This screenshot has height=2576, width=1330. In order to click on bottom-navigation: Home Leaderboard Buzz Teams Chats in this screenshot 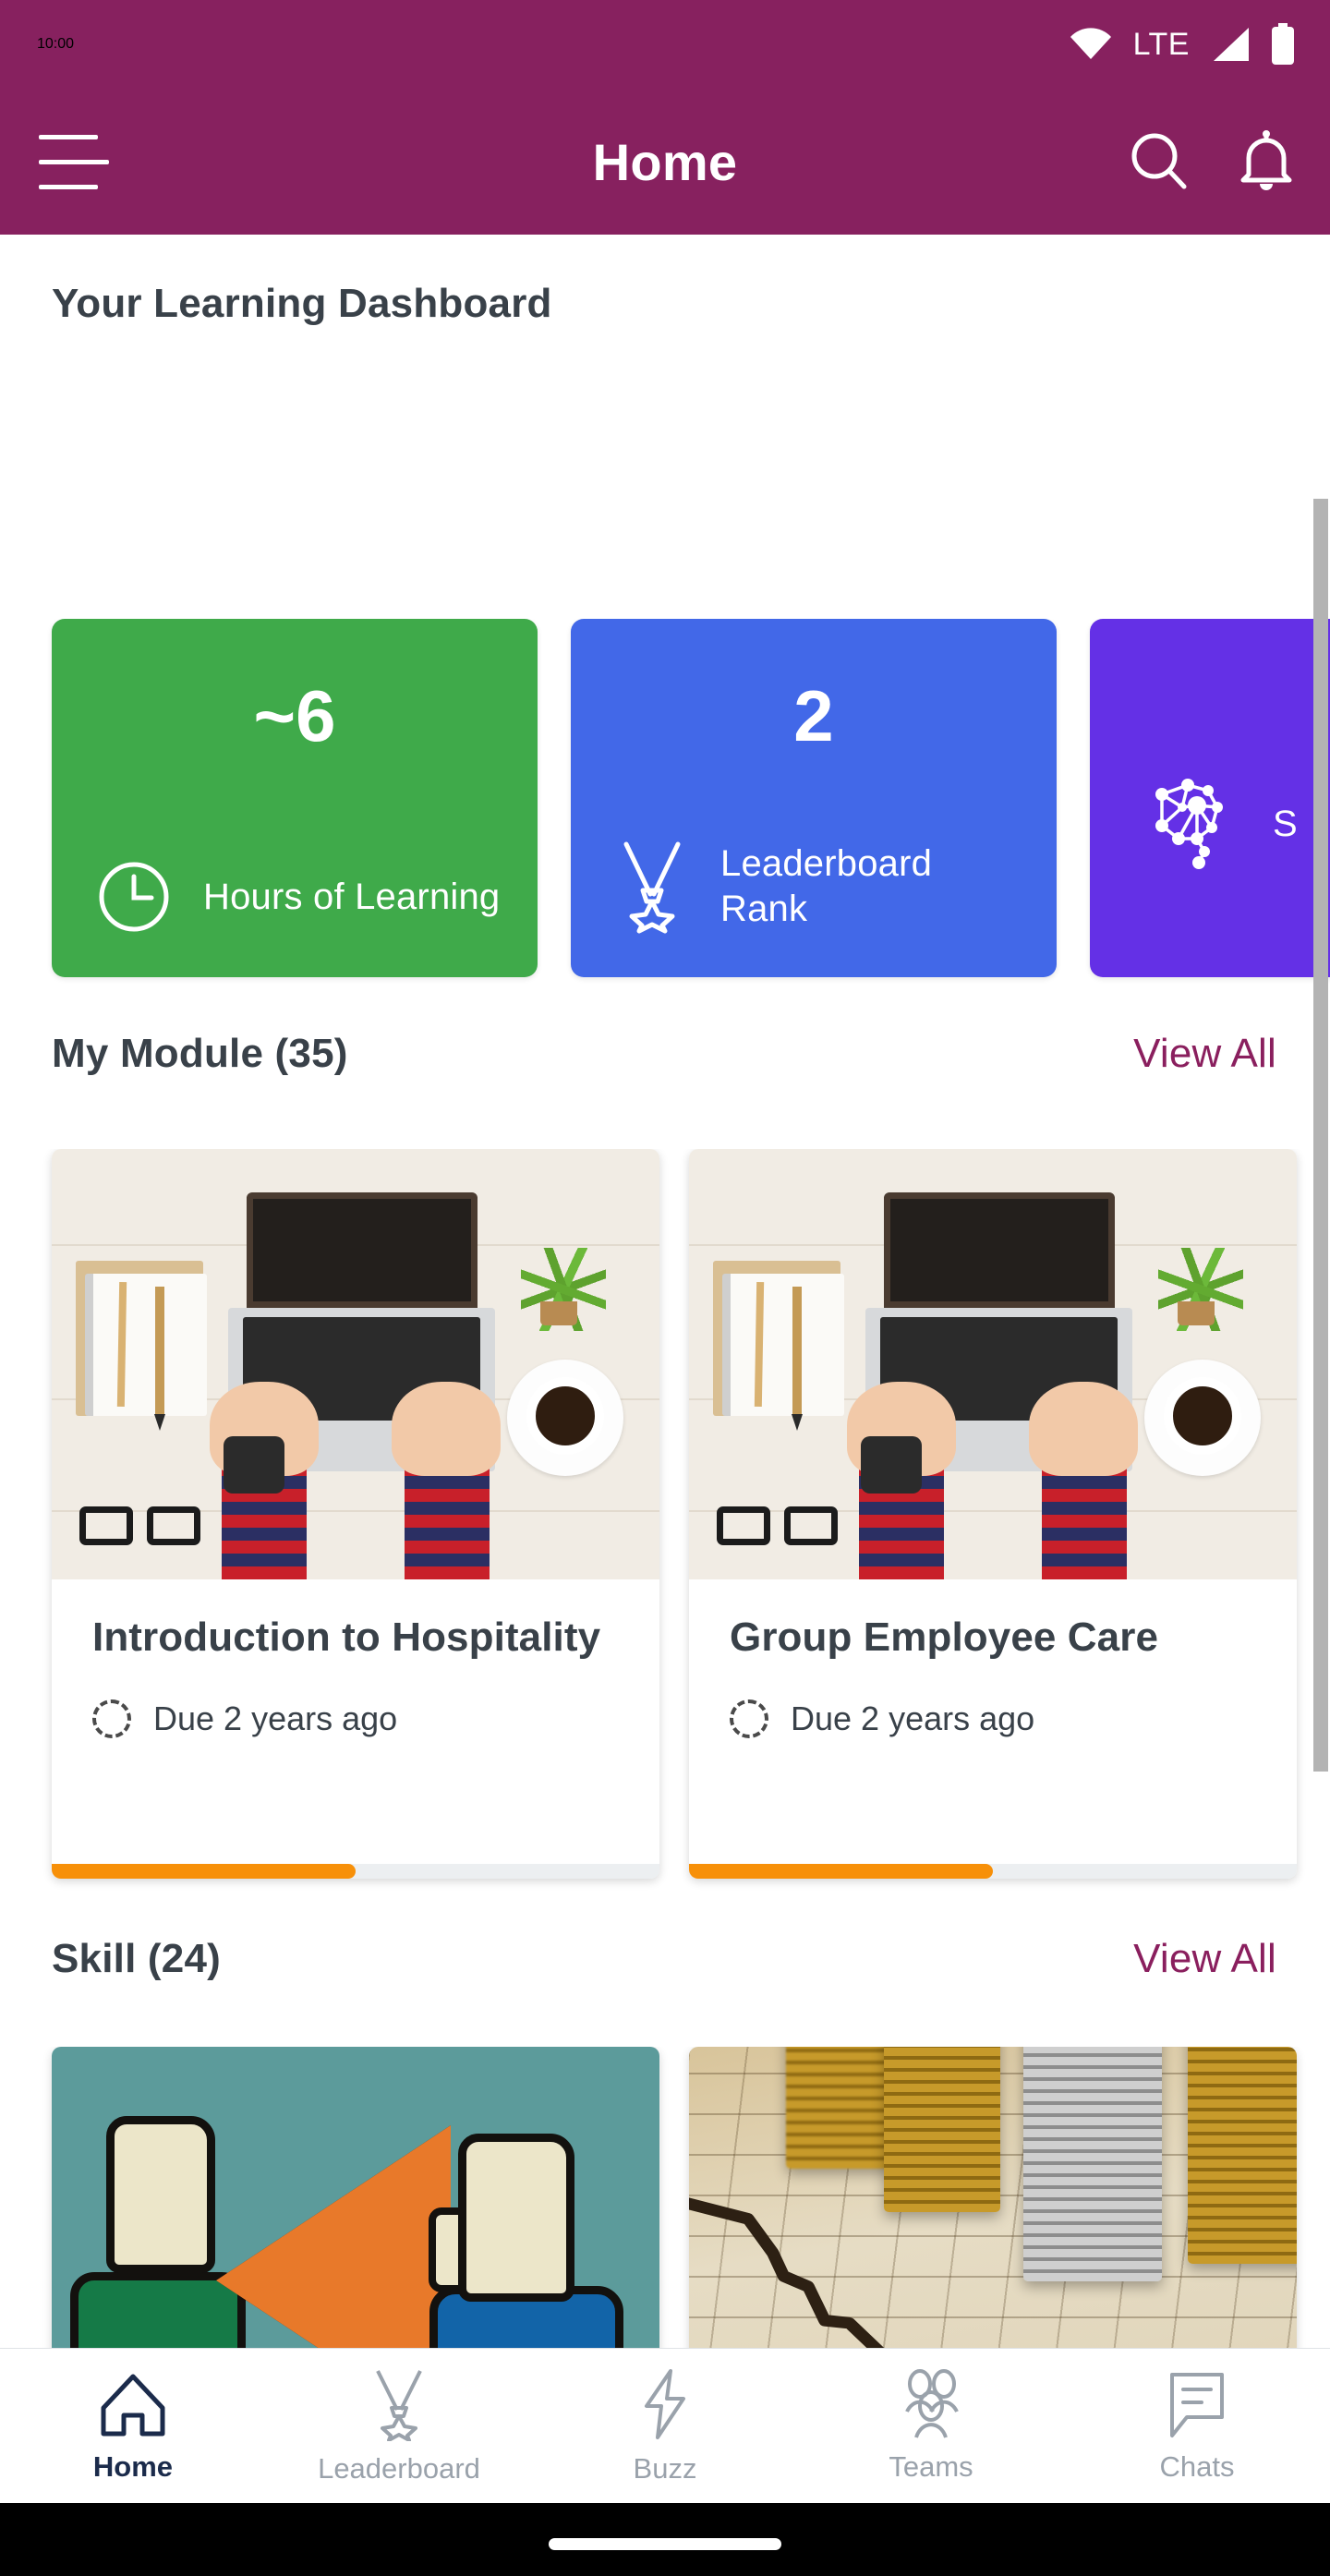, I will do `click(665, 2425)`.